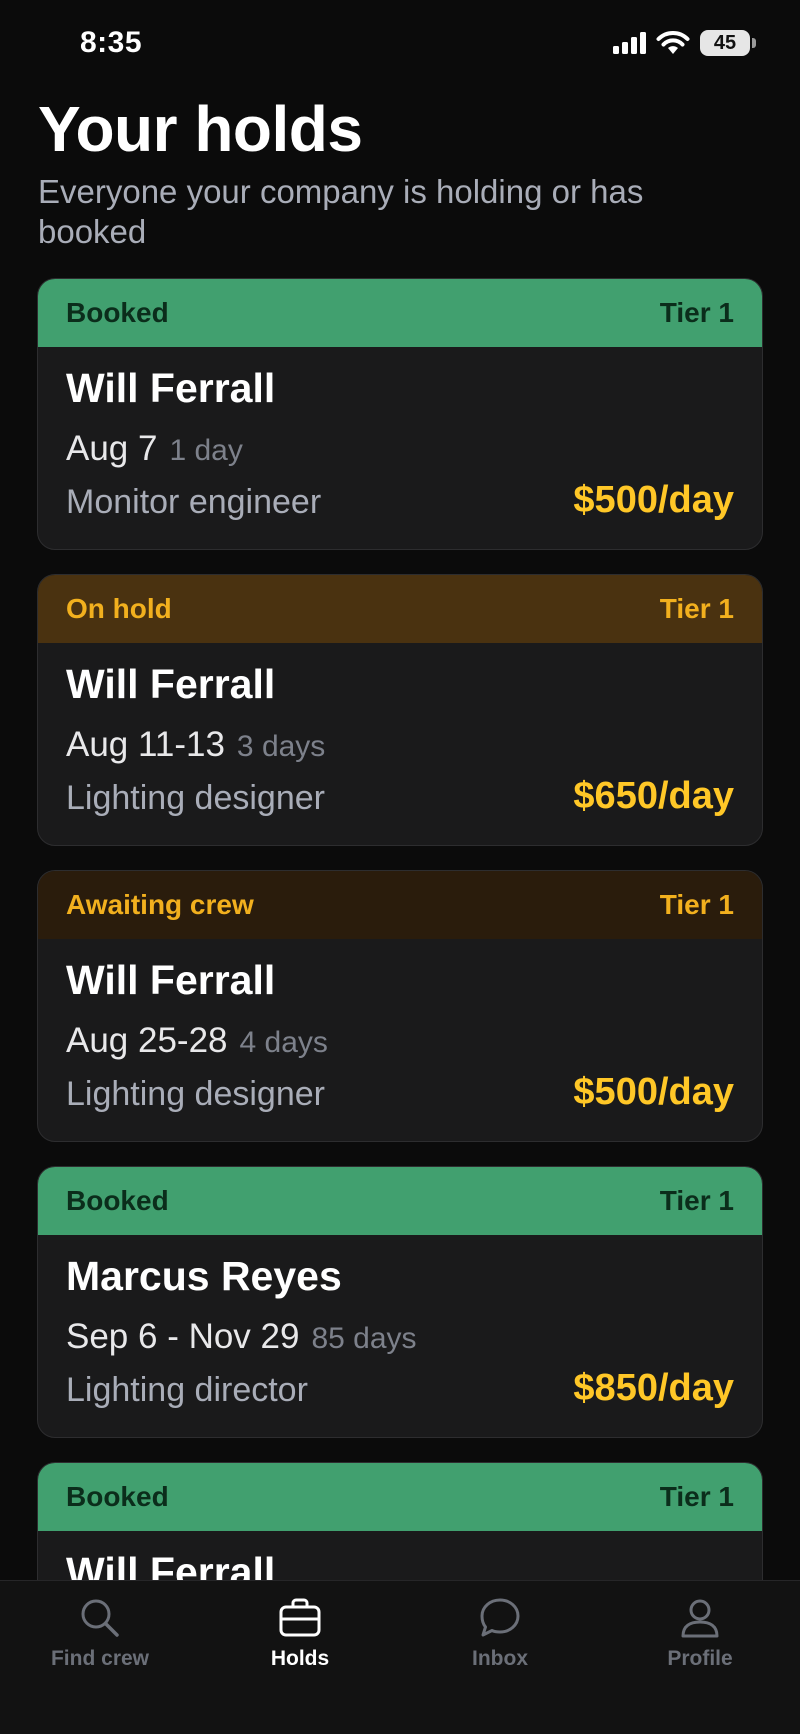 The height and width of the screenshot is (1734, 800). I want to click on cellular-signal-icon, so click(629, 43).